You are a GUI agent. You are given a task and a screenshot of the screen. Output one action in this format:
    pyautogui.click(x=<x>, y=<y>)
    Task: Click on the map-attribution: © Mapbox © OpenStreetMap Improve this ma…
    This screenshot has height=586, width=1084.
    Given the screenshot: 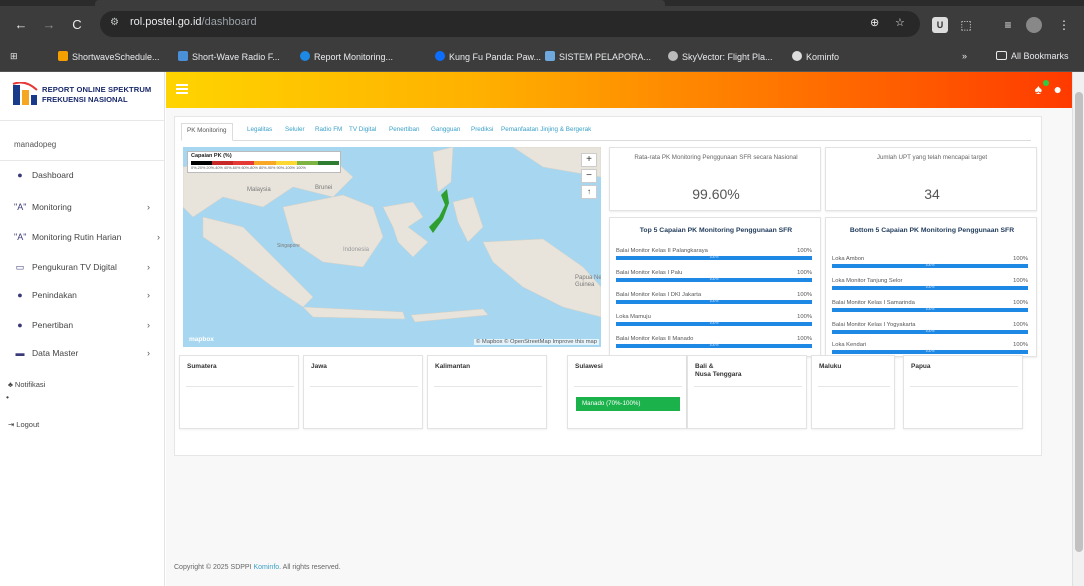 What is the action you would take?
    pyautogui.click(x=536, y=342)
    